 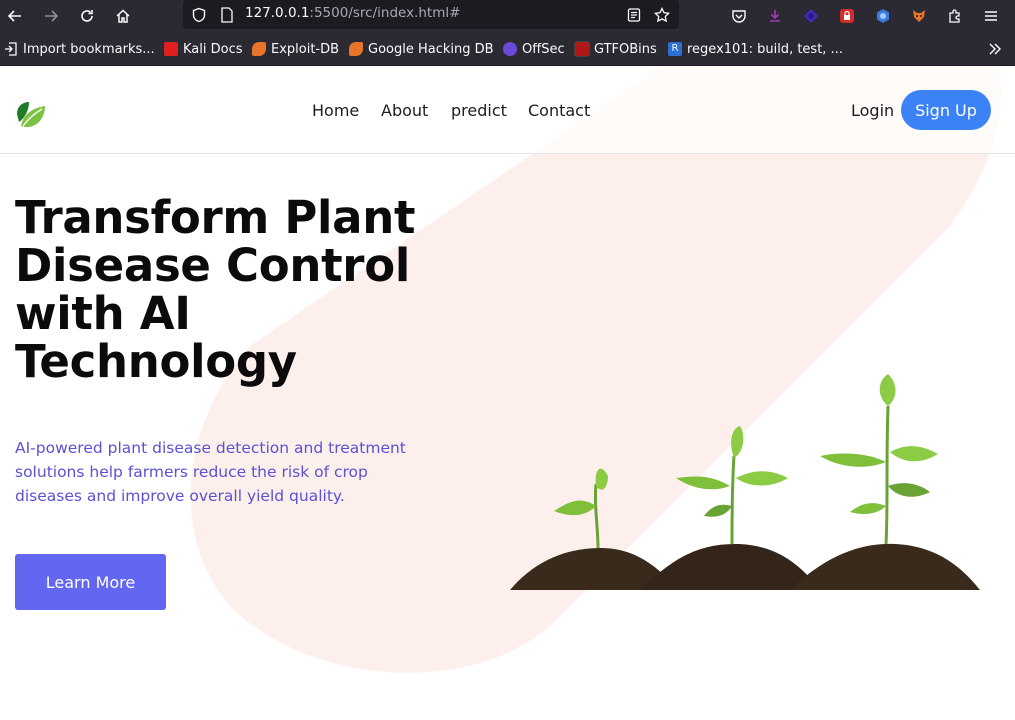 I want to click on bookmark-label: GTFOBins, so click(x=625, y=49).